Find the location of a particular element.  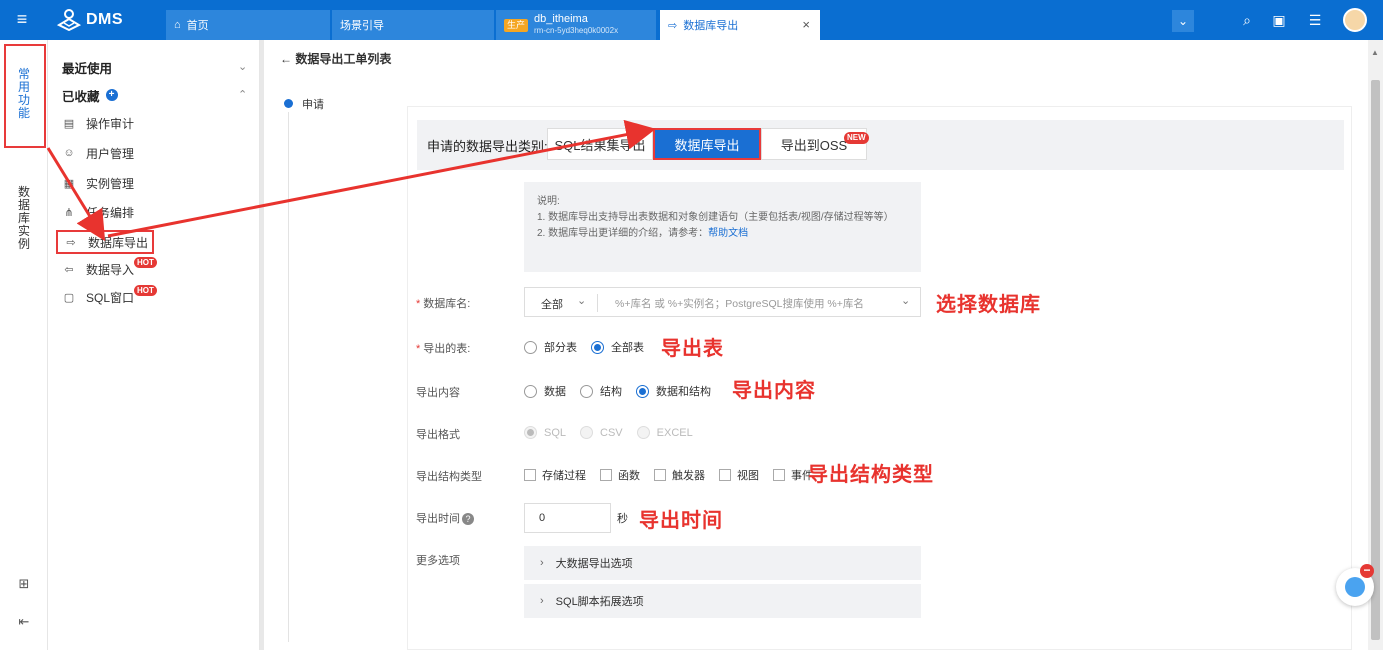

assistant-bot-button: − is located at coordinates (1355, 585).